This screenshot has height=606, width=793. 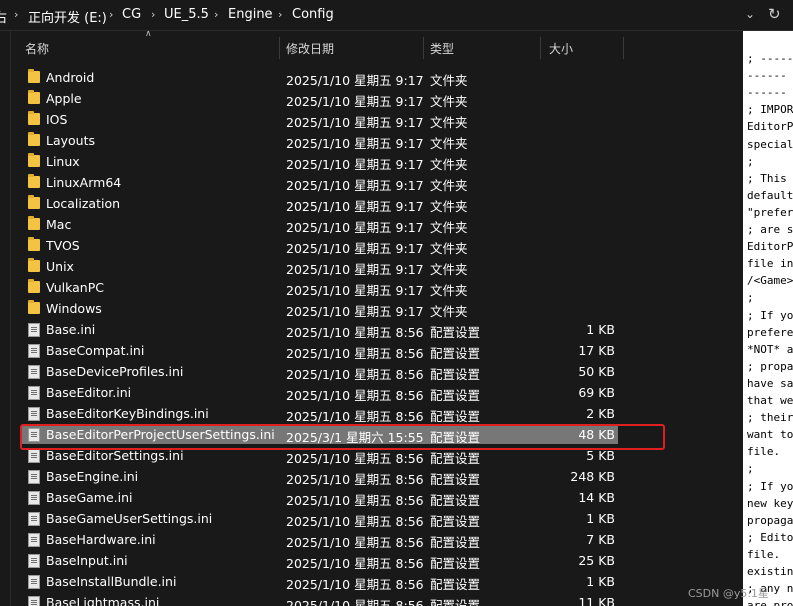 I want to click on file-row: BaseInput.ini 2025/1/10 星期五 8:56 配置设置 25 KB, so click(x=371, y=560).